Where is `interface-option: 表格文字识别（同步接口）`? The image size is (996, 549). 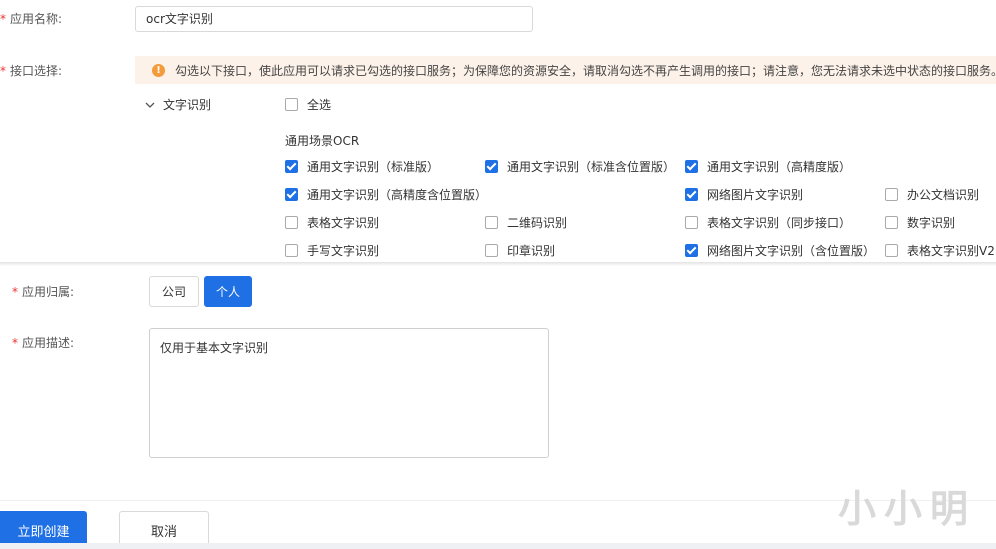 interface-option: 表格文字识别（同步接口） is located at coordinates (768, 222).